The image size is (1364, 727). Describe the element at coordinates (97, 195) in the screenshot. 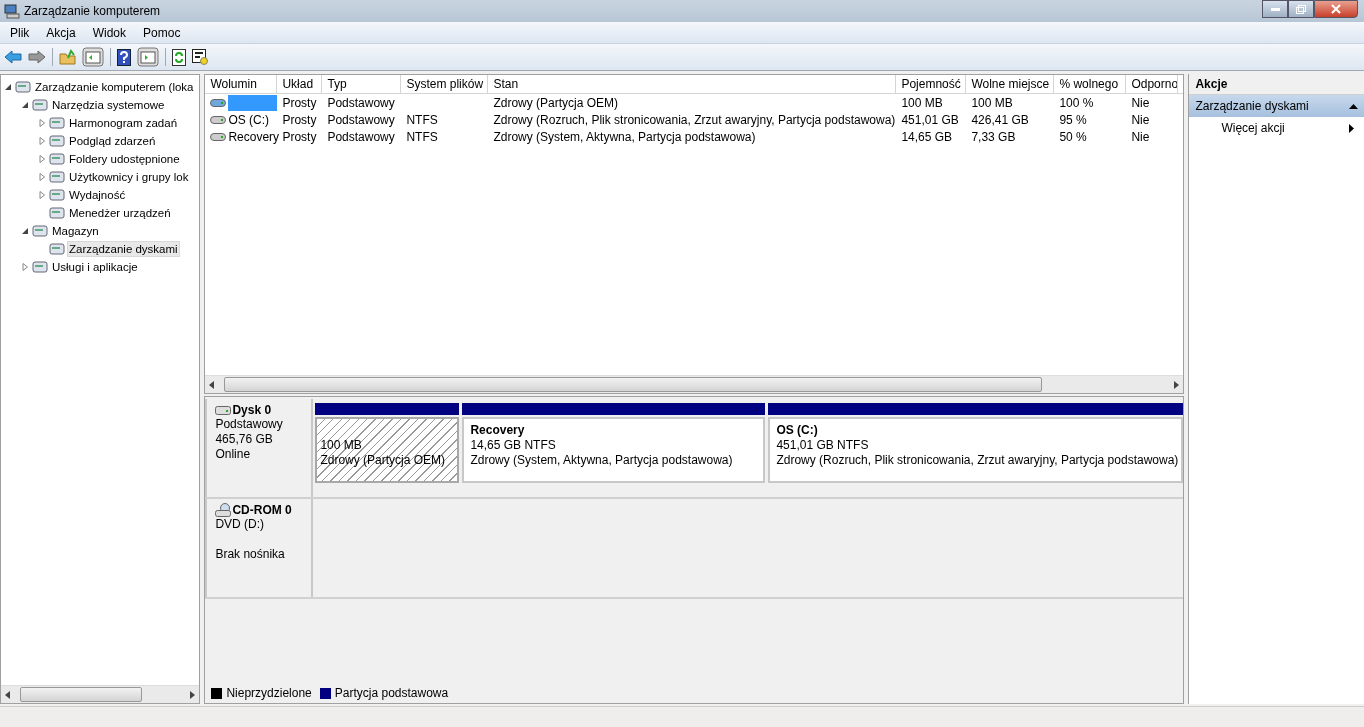

I see `tree-item: Wydajność` at that location.